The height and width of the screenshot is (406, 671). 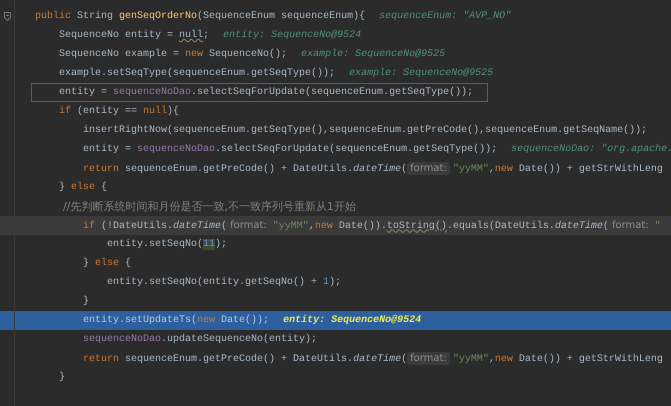 I want to click on code-line: entity.setSeqNo(entity.getSeqNo() + 1);, so click(x=224, y=282).